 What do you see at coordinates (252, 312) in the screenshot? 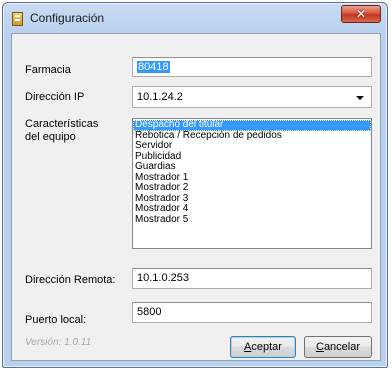
I see `puerto-field: 5800` at bounding box center [252, 312].